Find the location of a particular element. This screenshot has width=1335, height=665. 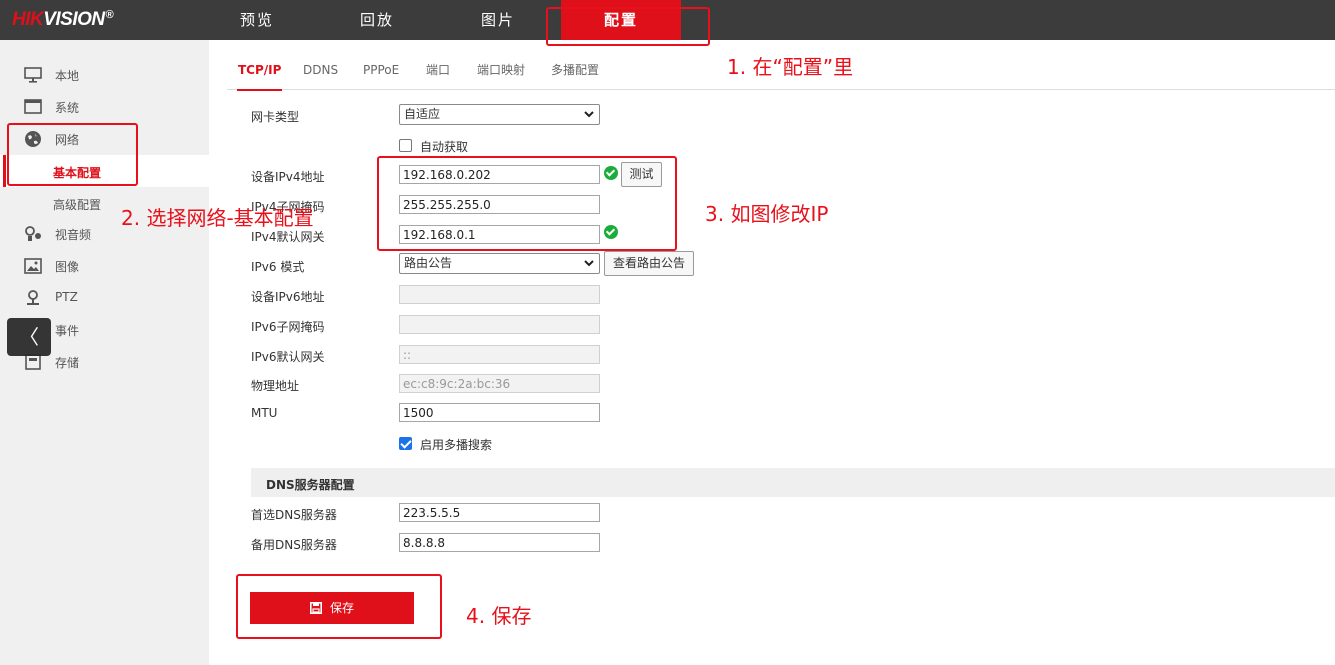

tab-port: 端口 is located at coordinates (438, 74).